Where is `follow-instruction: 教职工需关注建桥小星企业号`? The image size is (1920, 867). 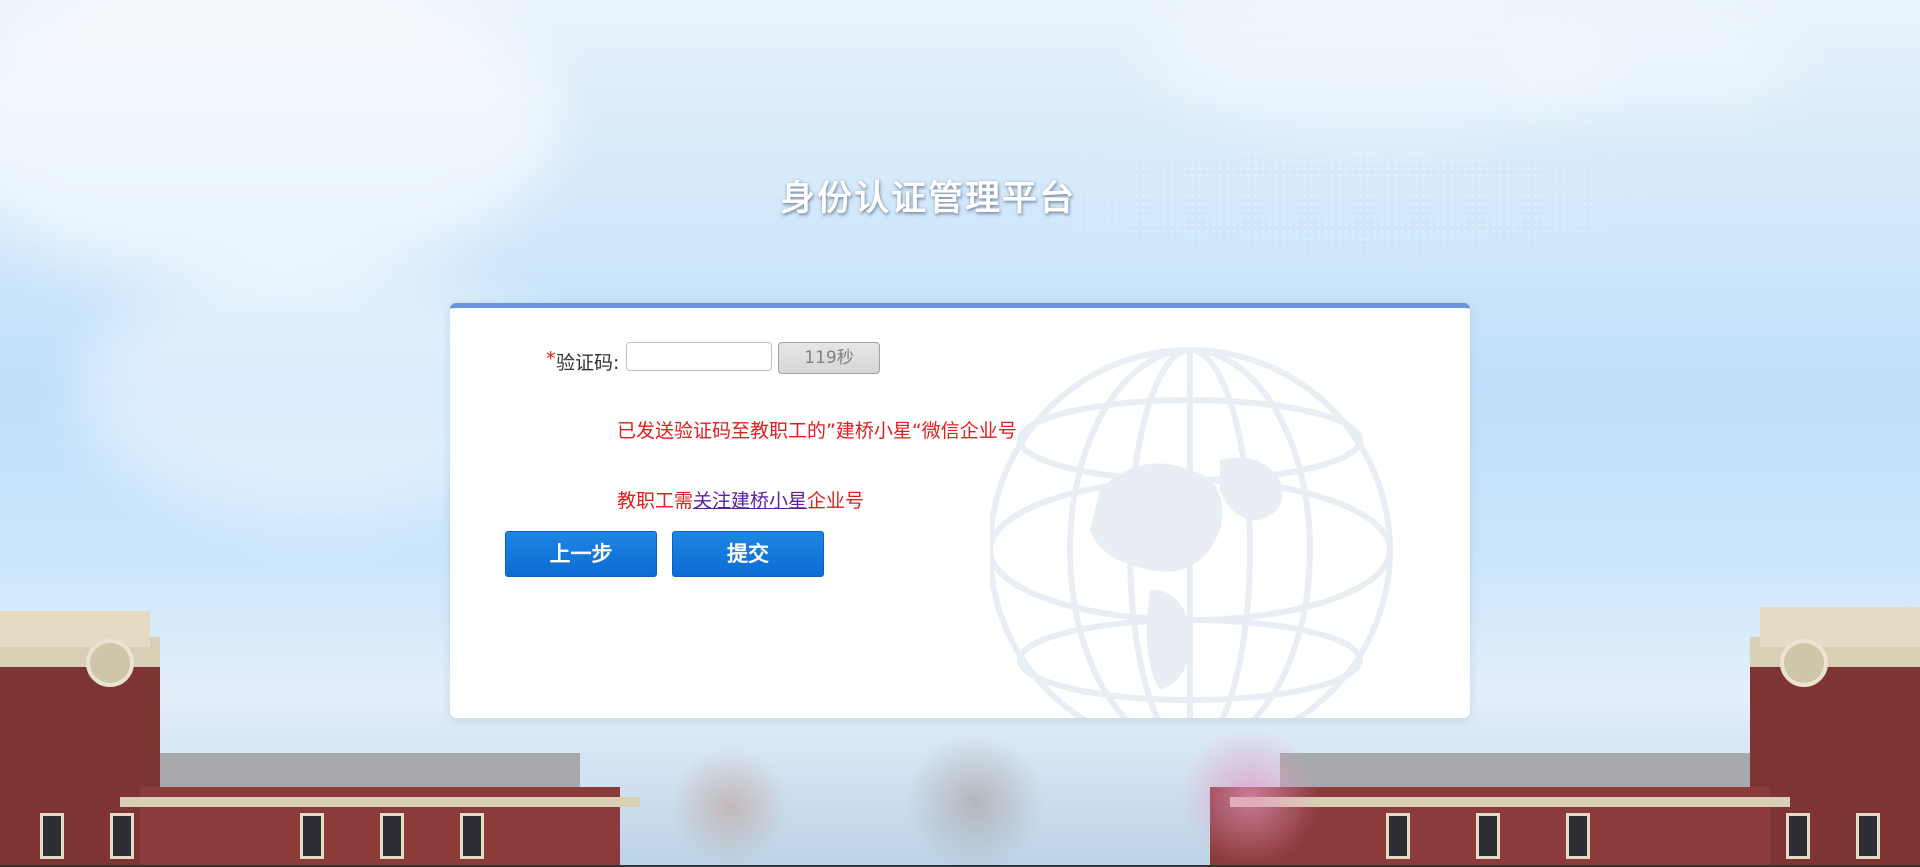 follow-instruction: 教职工需关注建桥小星企业号 is located at coordinates (740, 499).